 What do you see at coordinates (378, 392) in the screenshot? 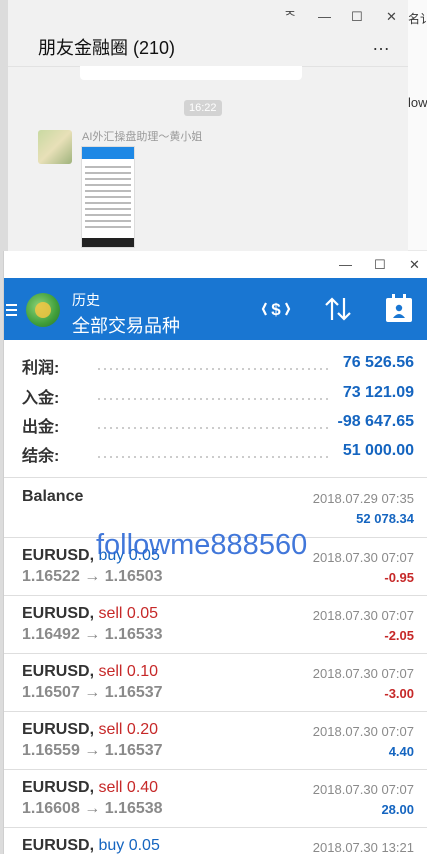
I see `summary-value: 73 121.09` at bounding box center [378, 392].